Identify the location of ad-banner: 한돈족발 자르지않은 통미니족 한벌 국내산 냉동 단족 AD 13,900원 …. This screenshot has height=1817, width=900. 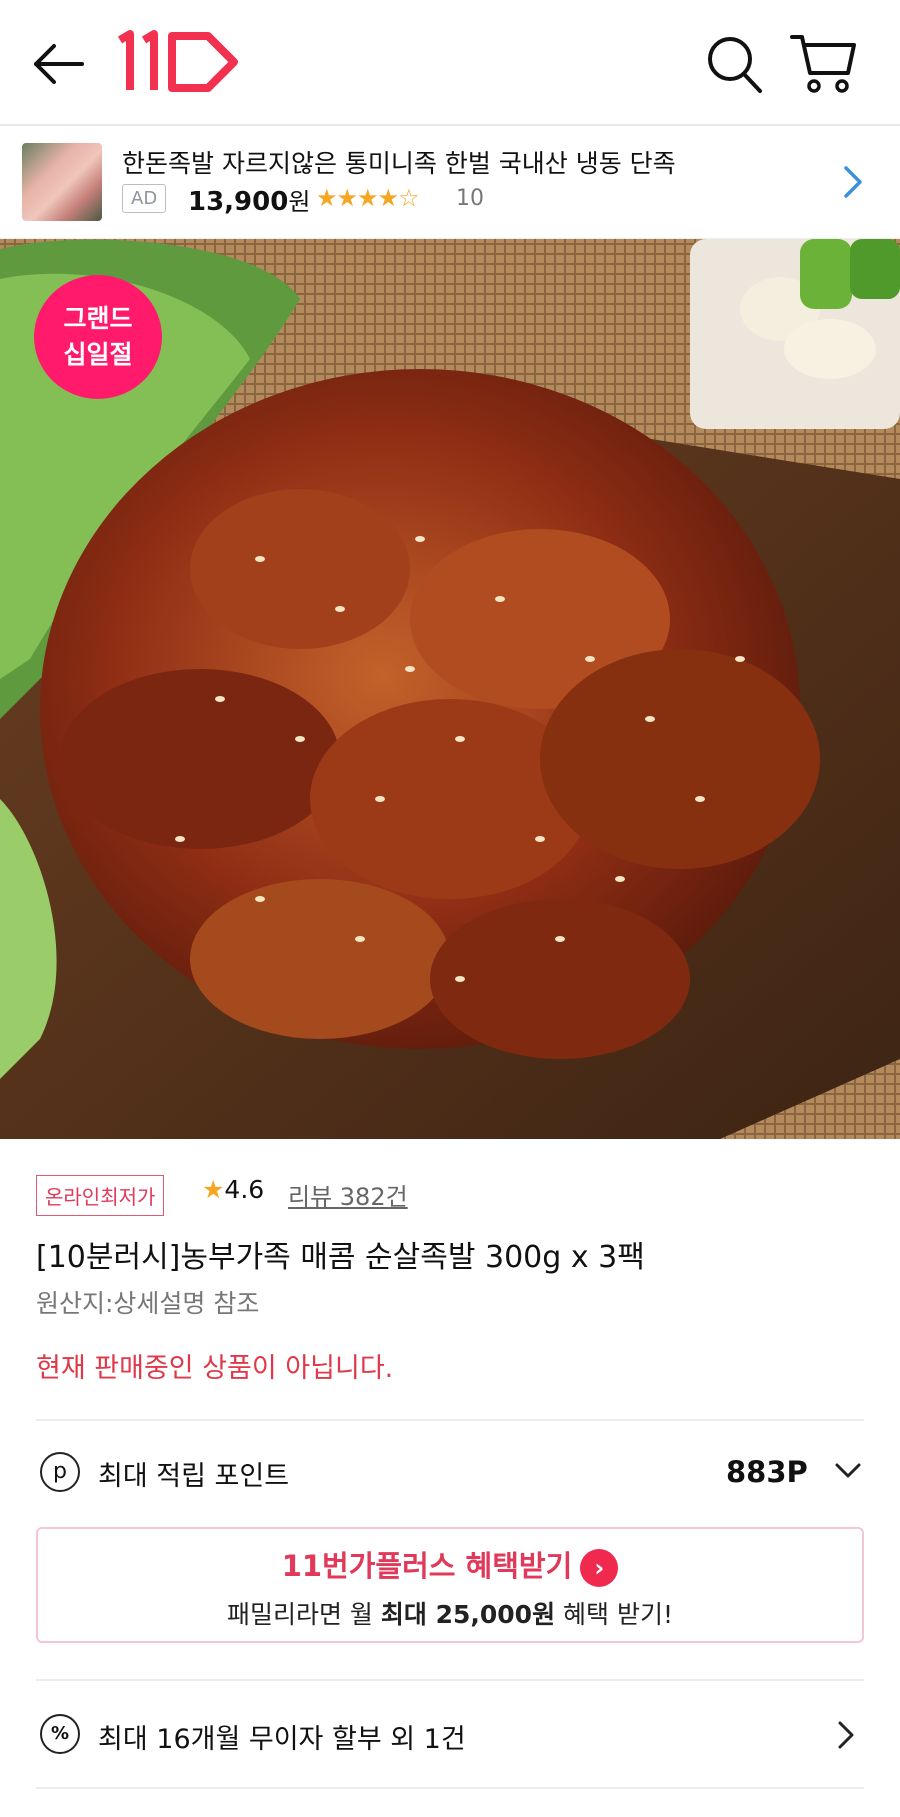
(450, 182).